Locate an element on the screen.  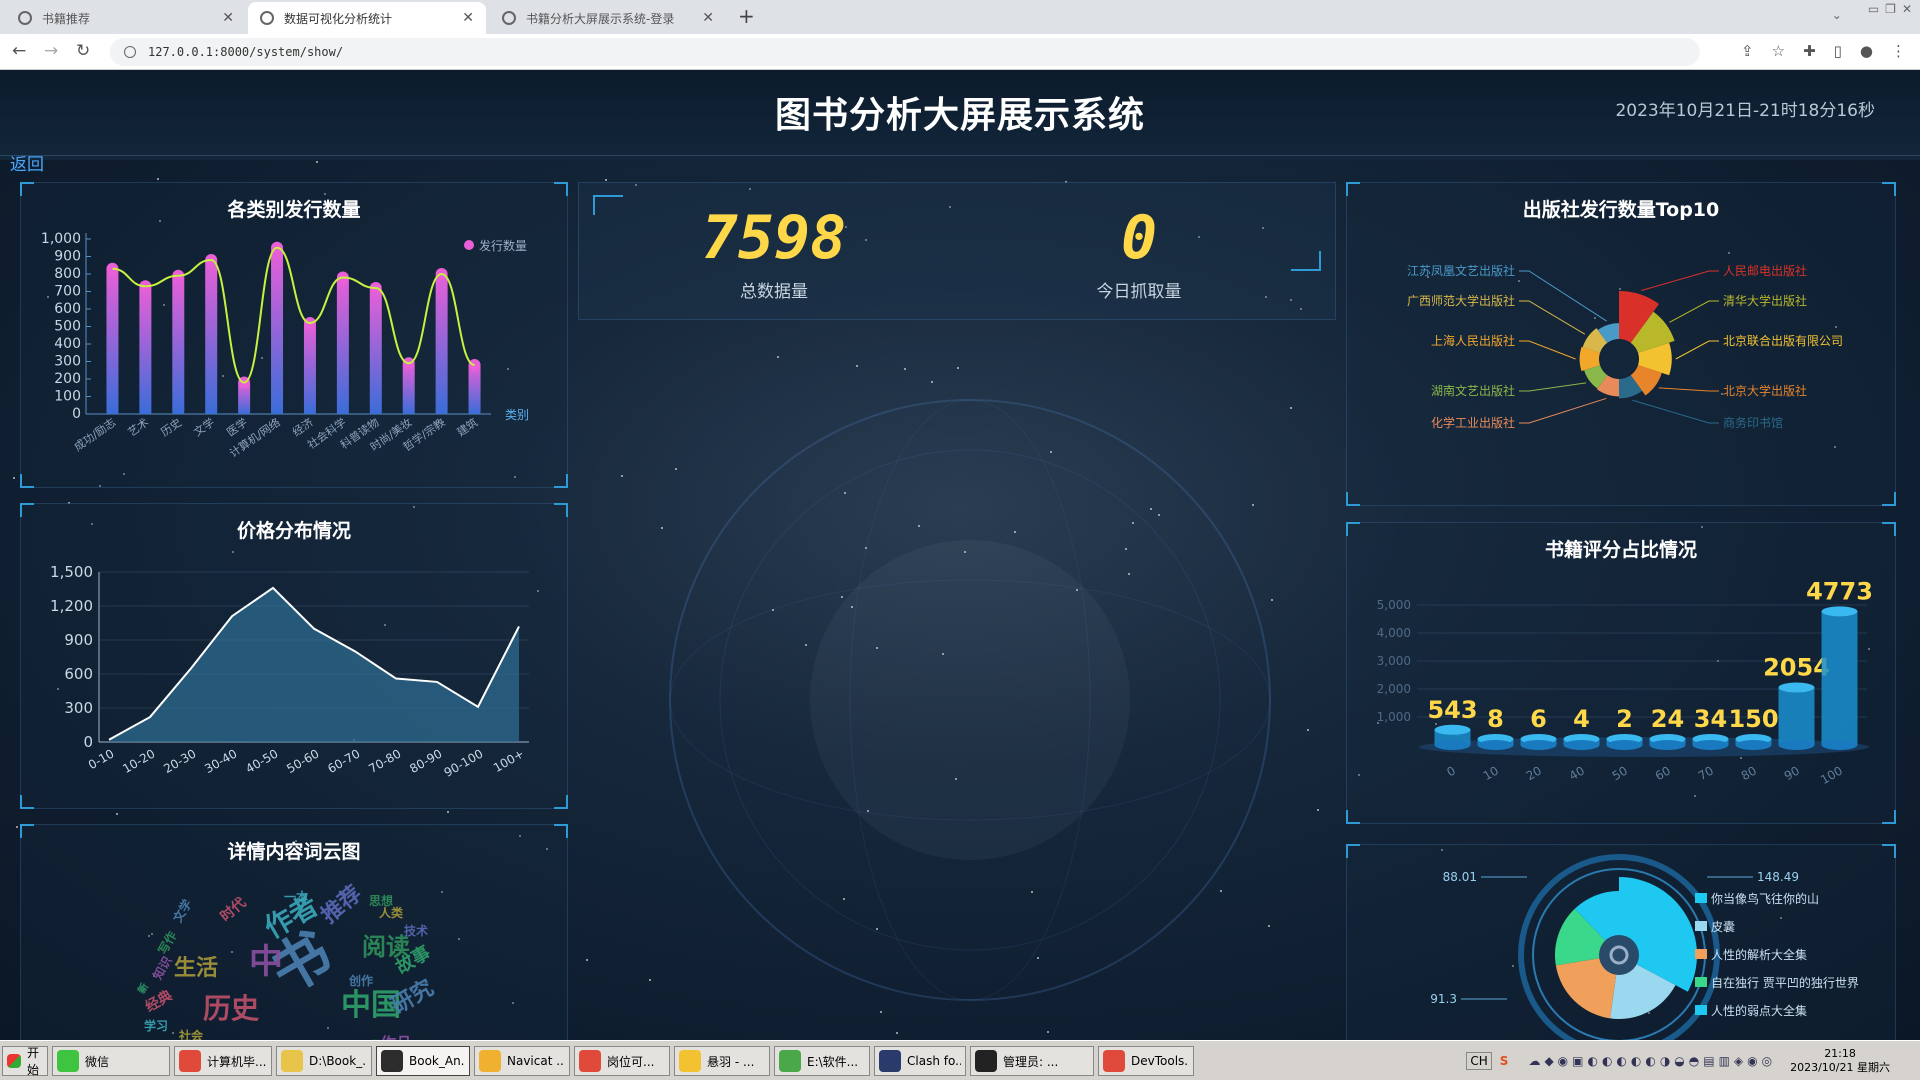
close-window-icon: ✕ is located at coordinates (1907, 12).